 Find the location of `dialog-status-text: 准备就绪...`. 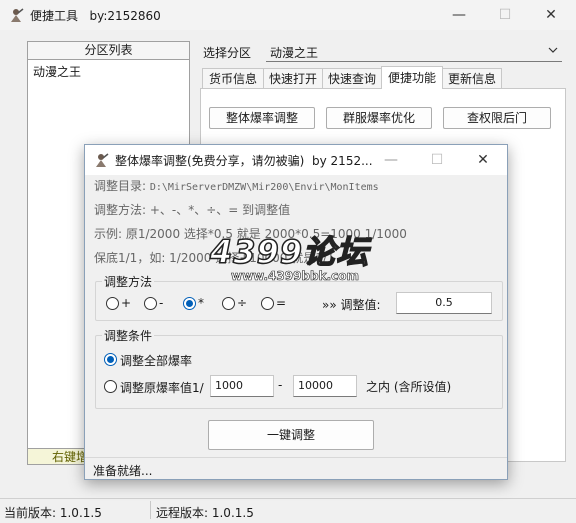

dialog-status-text: 准备就绪... is located at coordinates (123, 471).